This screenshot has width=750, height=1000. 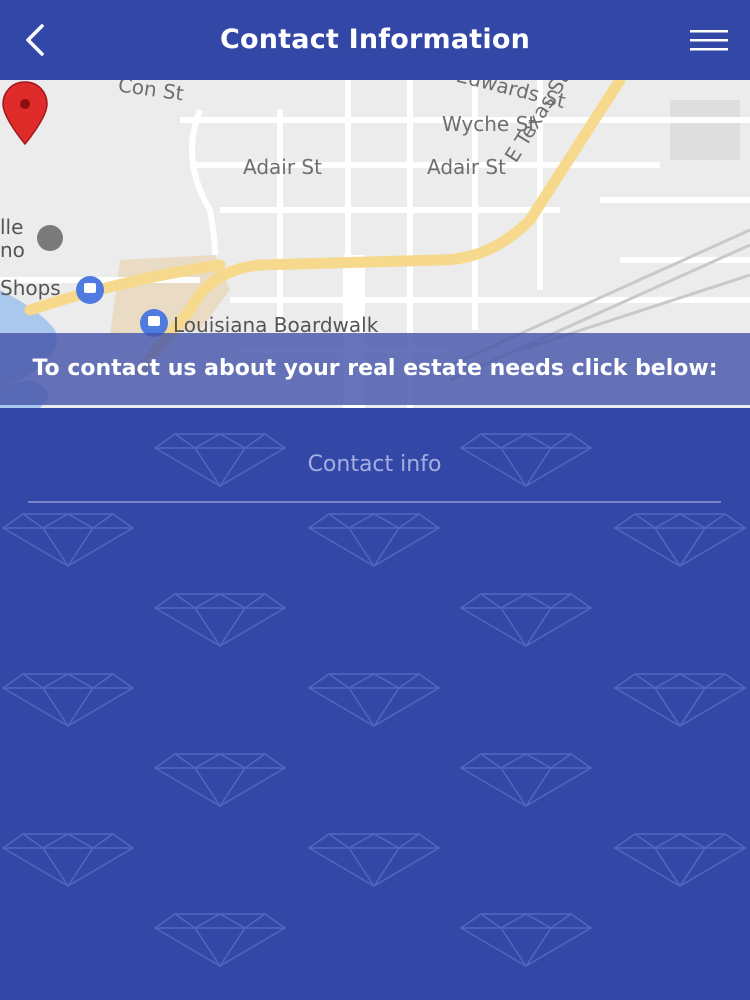 What do you see at coordinates (282, 167) in the screenshot?
I see `map-label-adair-st-left: Adair St` at bounding box center [282, 167].